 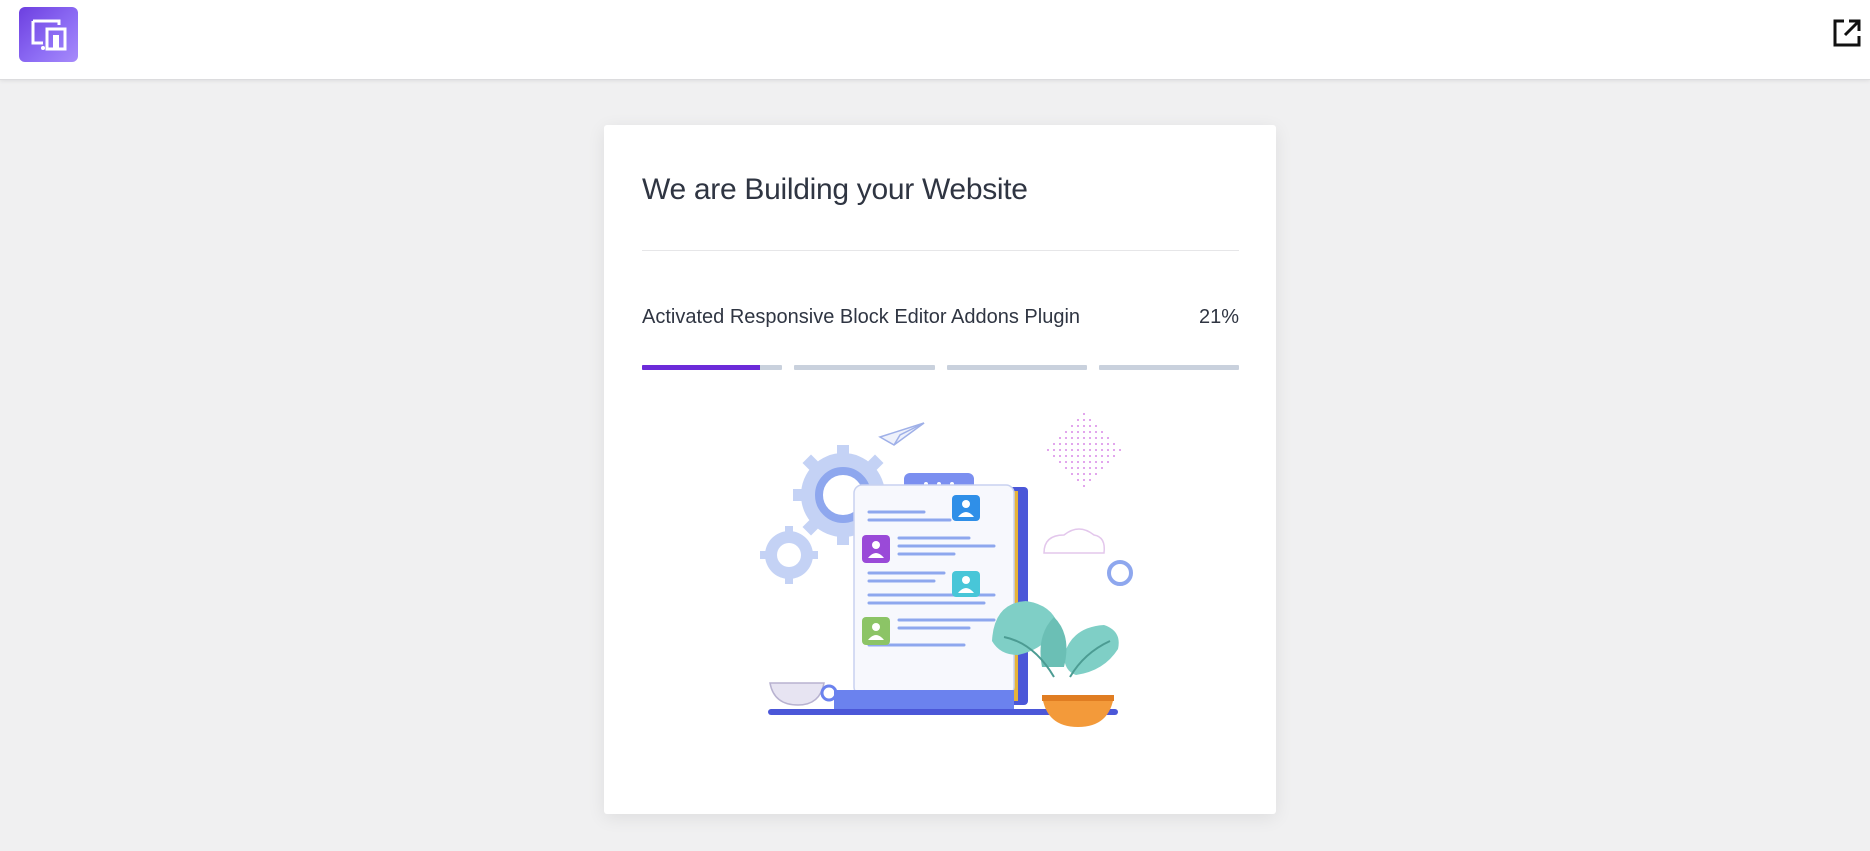 I want to click on small-gear-icon, so click(x=789, y=555).